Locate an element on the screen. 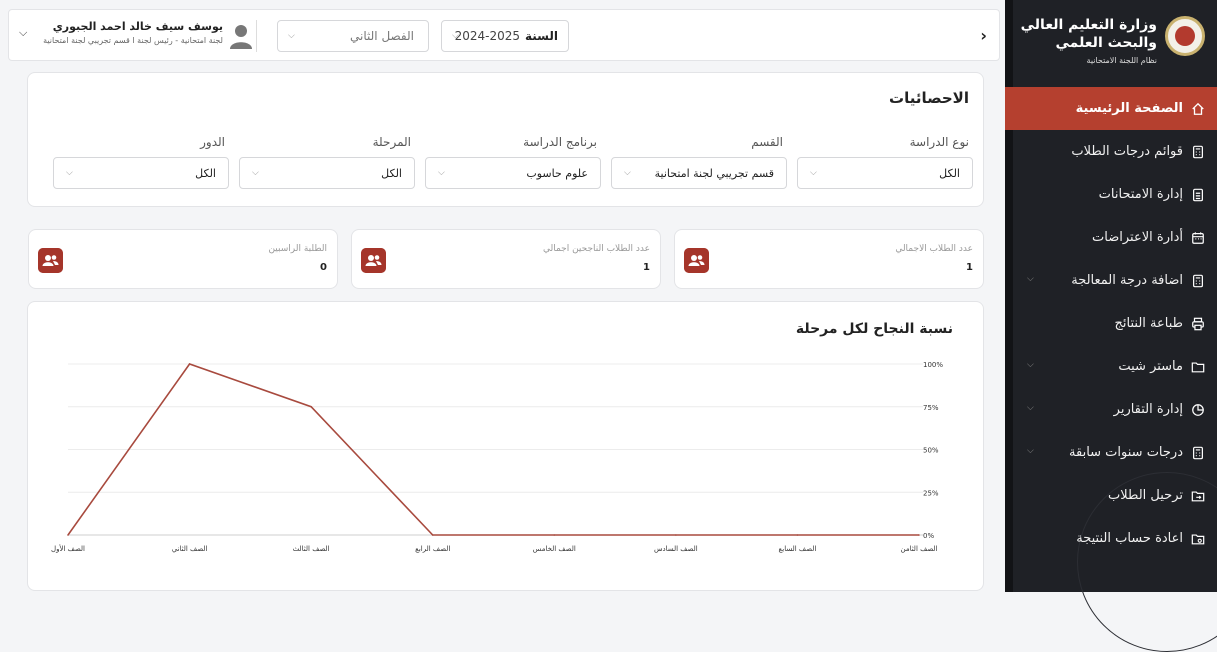  calendar-icon is located at coordinates (1198, 237).